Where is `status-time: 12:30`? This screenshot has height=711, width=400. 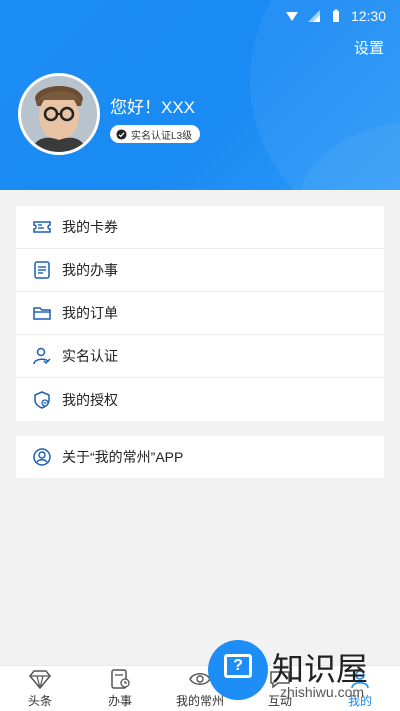
status-time: 12:30 is located at coordinates (368, 16).